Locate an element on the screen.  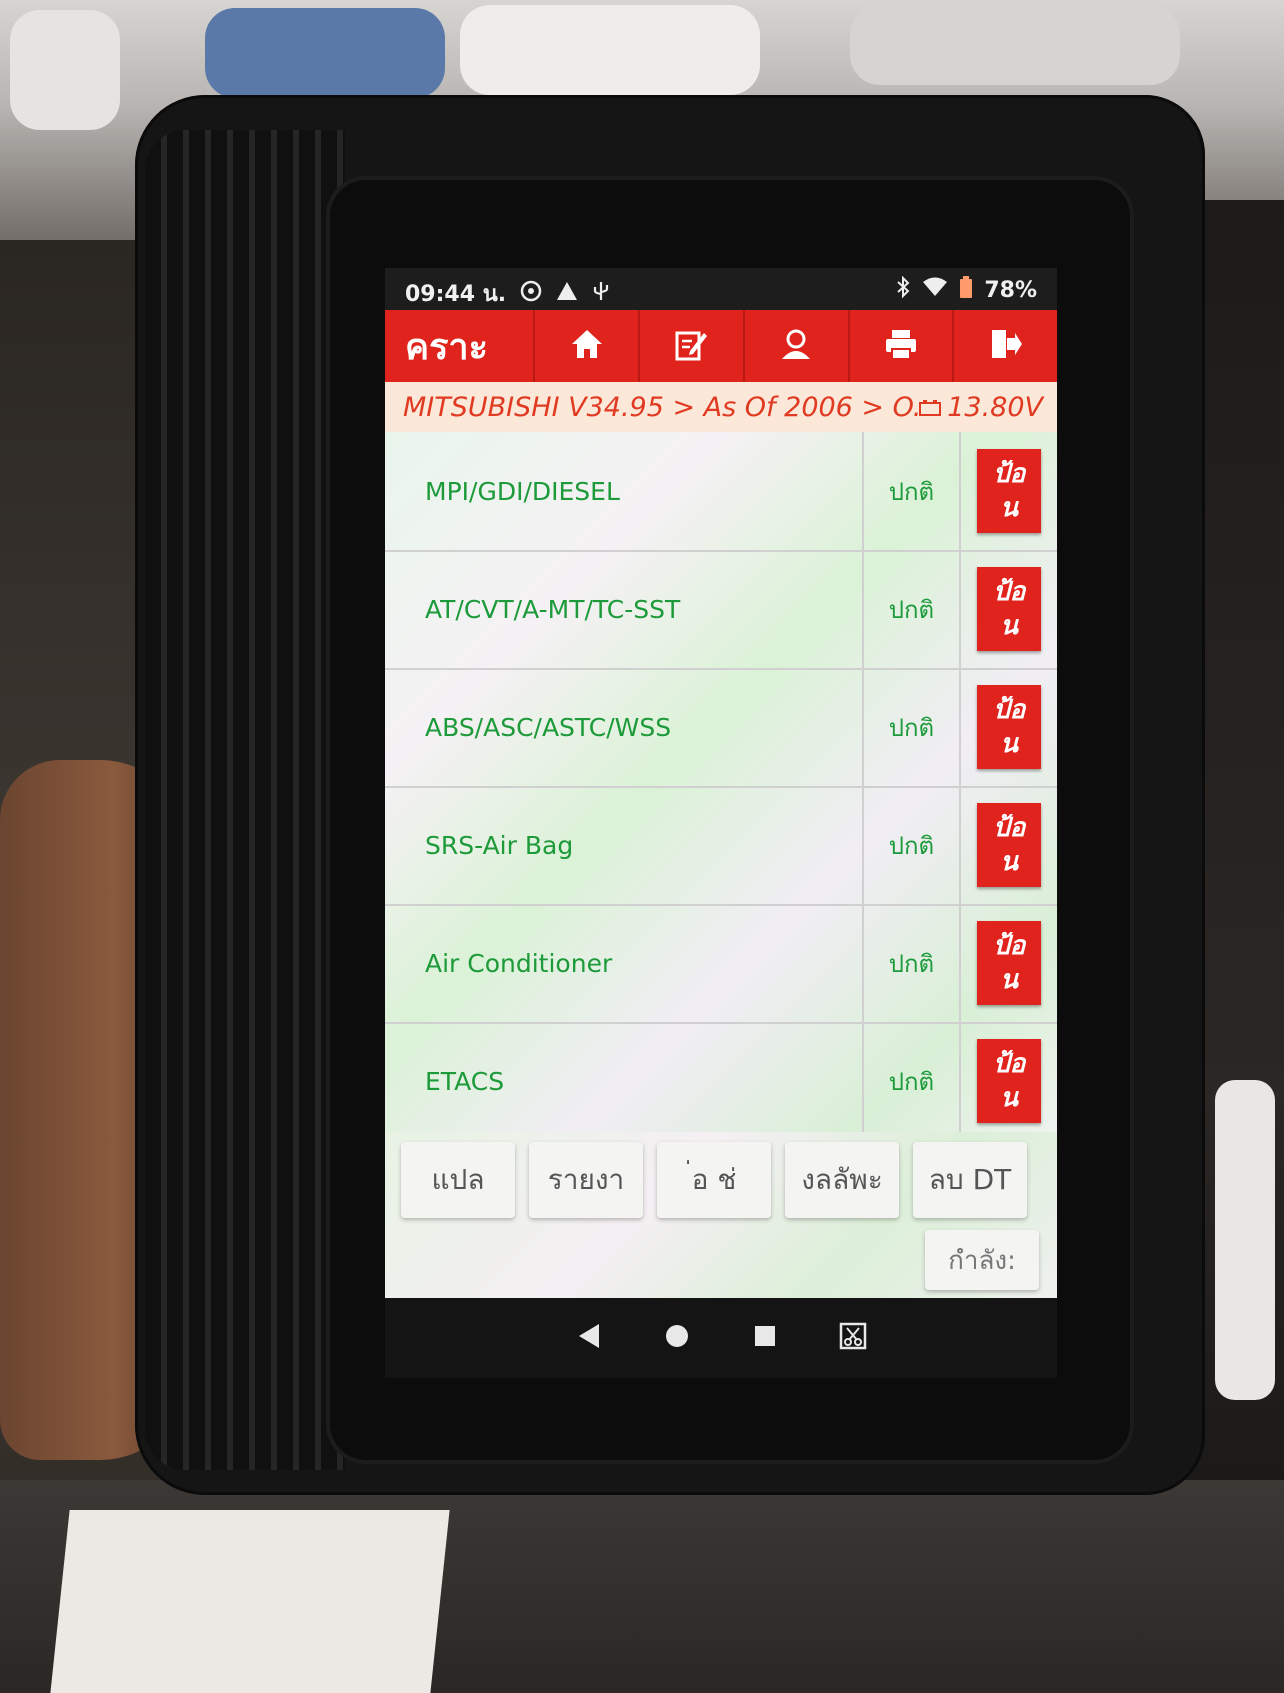
tablet-grip is located at coordinates (245, 800).